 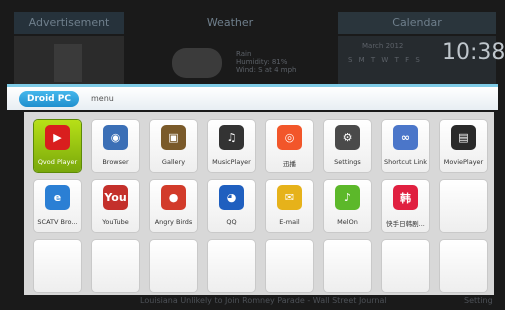 What do you see at coordinates (230, 22) in the screenshot?
I see `weather-widget-title: Weather` at bounding box center [230, 22].